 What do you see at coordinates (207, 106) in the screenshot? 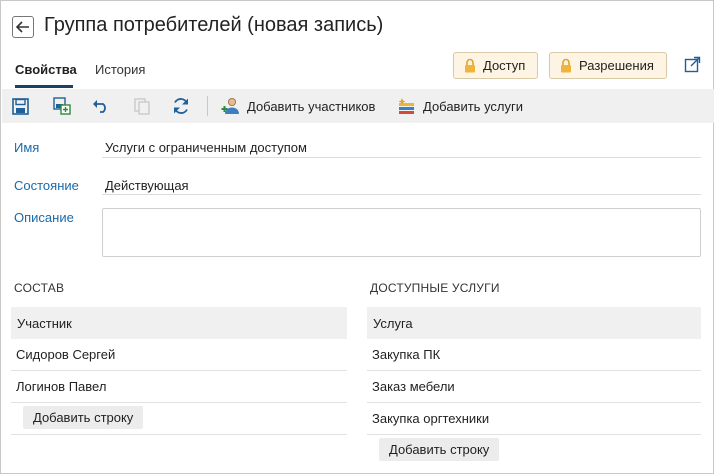
I see `toolbar-divider` at bounding box center [207, 106].